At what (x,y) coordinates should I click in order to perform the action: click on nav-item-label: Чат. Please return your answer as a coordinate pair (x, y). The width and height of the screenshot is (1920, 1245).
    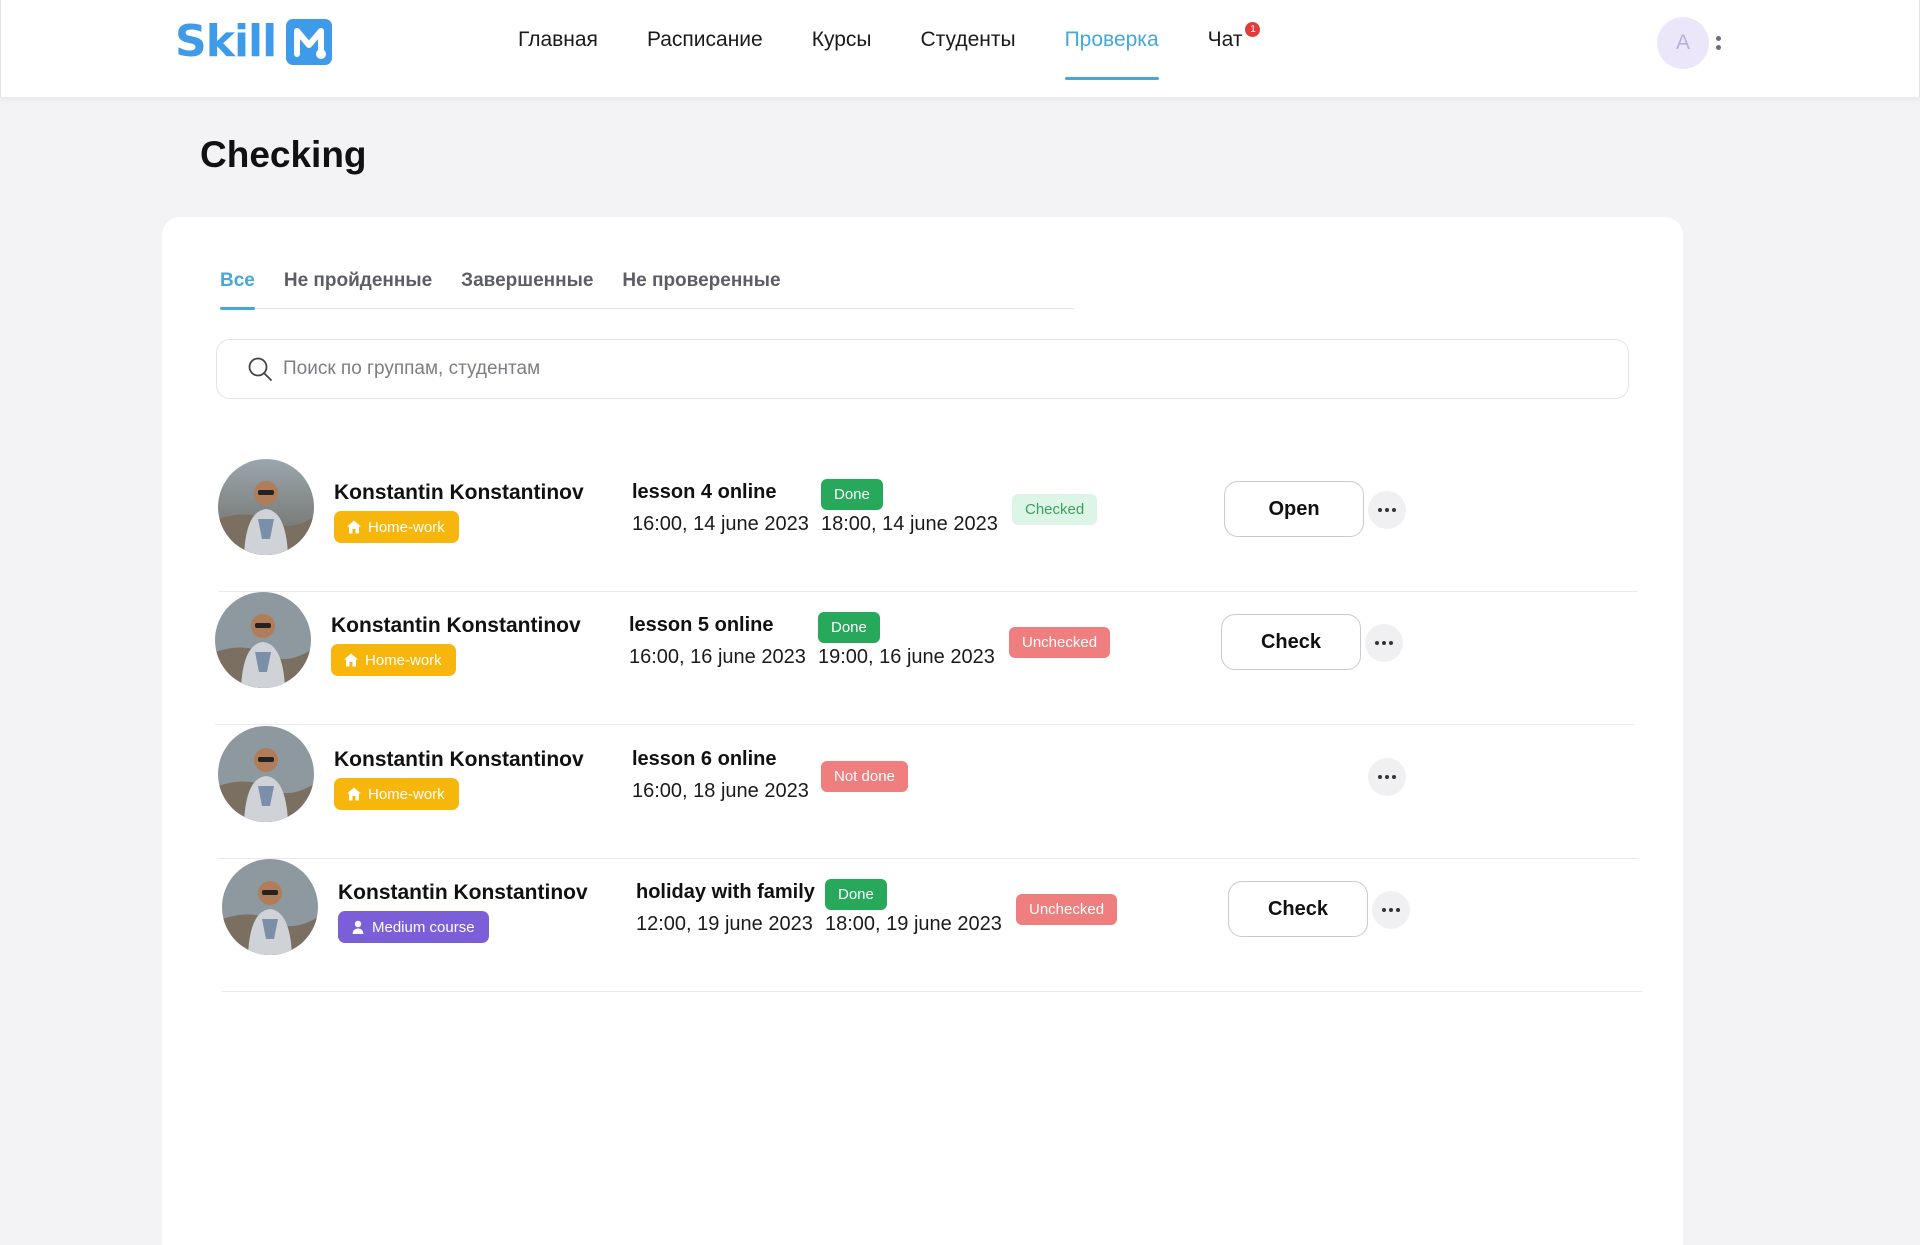
    Looking at the image, I should click on (1225, 39).